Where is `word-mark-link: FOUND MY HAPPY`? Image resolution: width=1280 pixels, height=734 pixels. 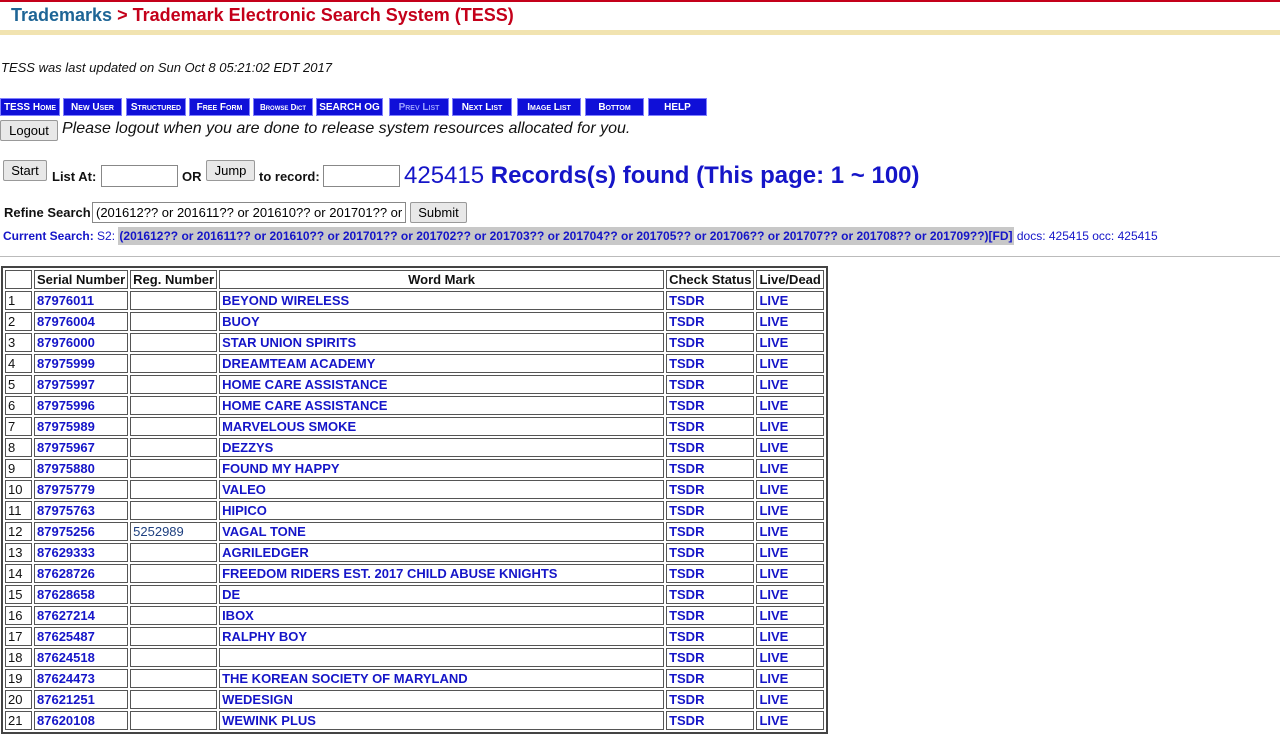 word-mark-link: FOUND MY HAPPY is located at coordinates (442, 468).